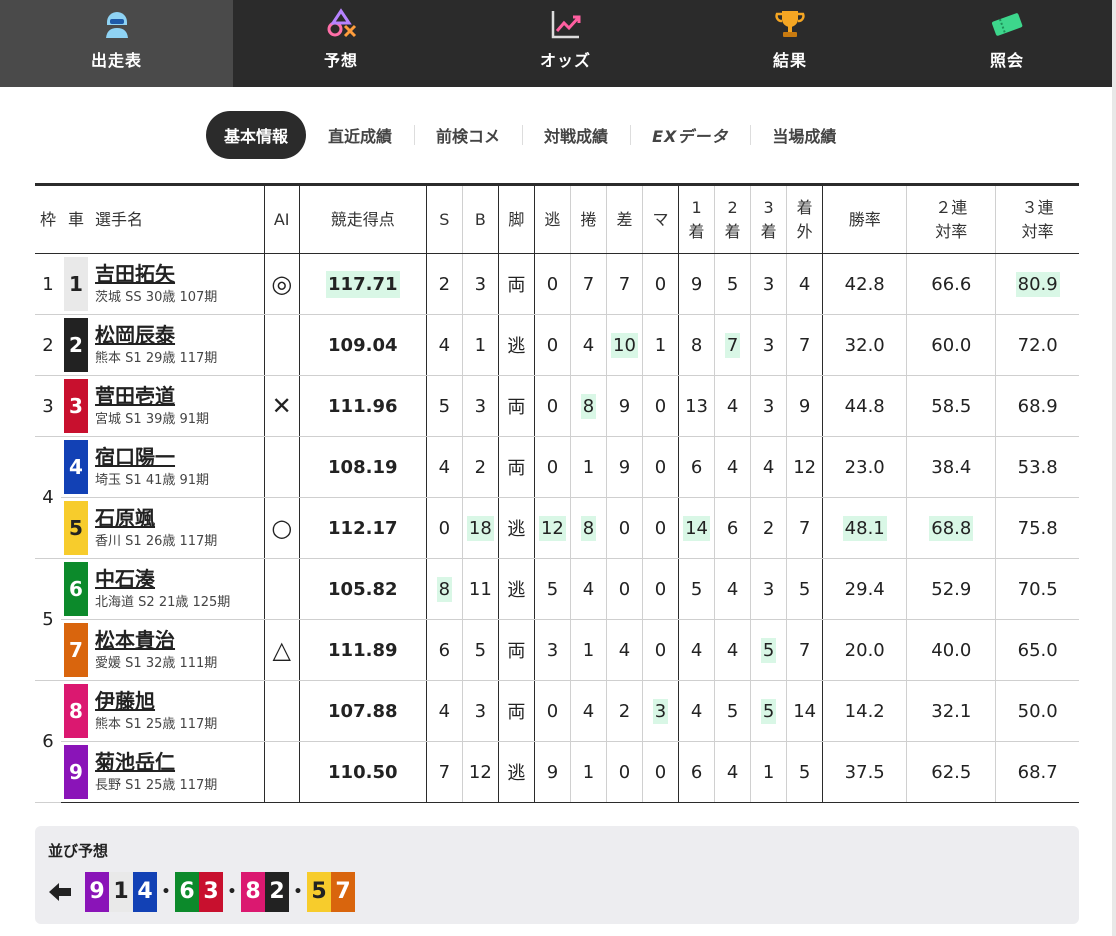 Image resolution: width=1116 pixels, height=936 pixels. I want to click on racer-info: 熊本 S1 29歳 117期, so click(156, 358).